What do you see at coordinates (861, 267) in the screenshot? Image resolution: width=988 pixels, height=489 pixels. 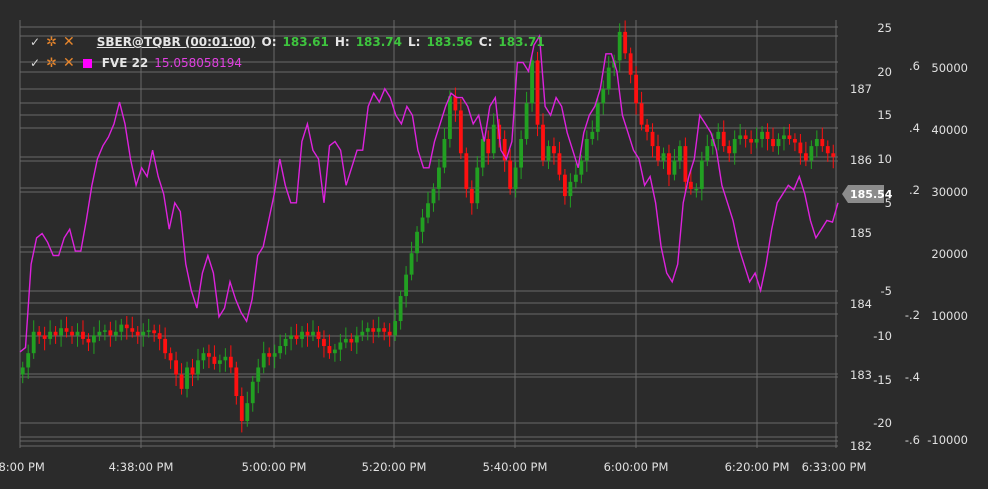 I see `price-axis: 187 186 185 184 183 182` at bounding box center [861, 267].